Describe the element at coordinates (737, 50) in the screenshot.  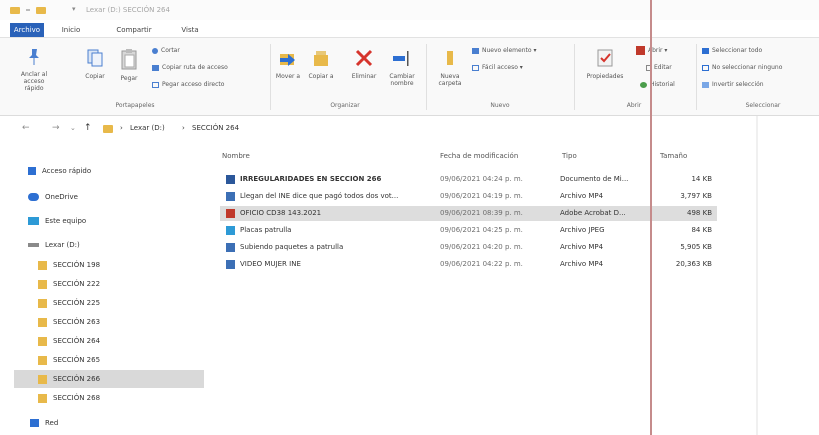
I see `select-all-label: Seleccionar todo` at that location.